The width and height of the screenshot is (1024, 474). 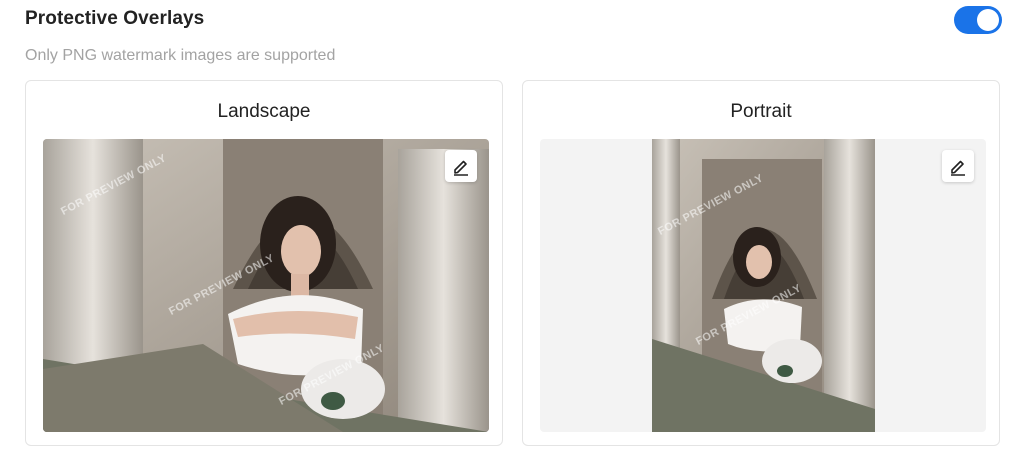 I want to click on section-subtitle: Only PNG watermark images are supported, so click(x=180, y=55).